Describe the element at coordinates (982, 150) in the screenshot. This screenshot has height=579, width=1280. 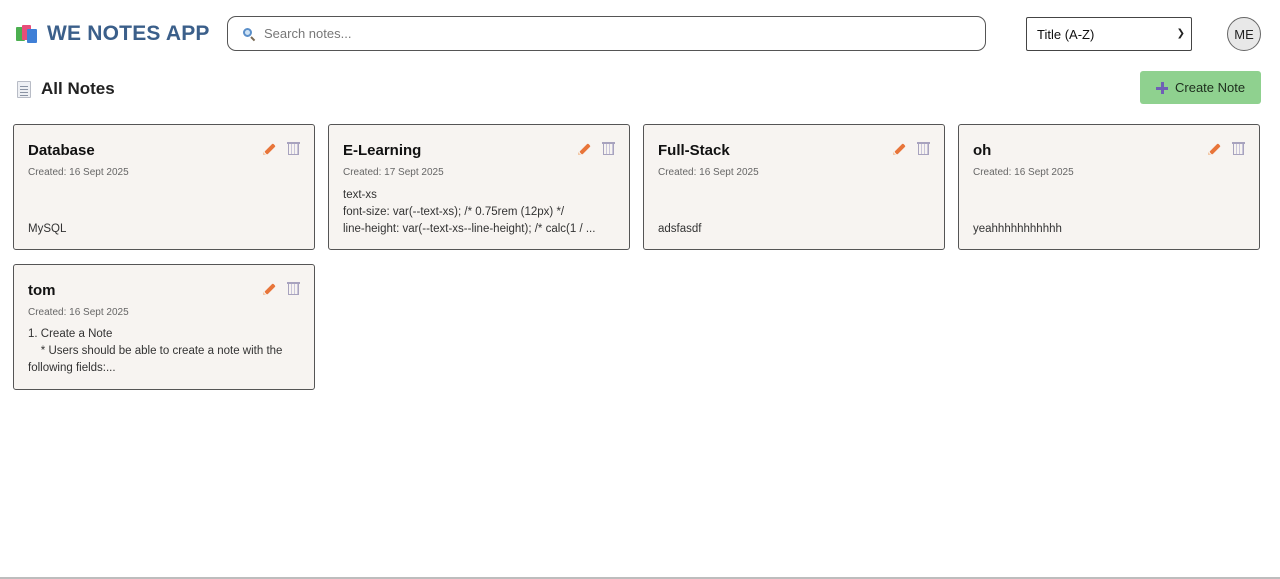
I see `note-title: oh` at that location.